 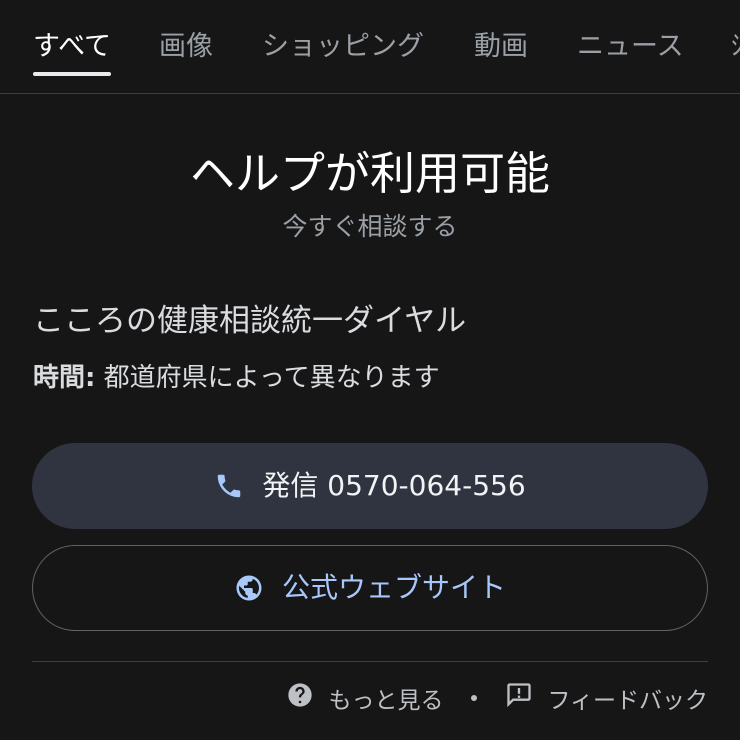 What do you see at coordinates (369, 173) in the screenshot?
I see `help-title: ヘルプが利用可能` at bounding box center [369, 173].